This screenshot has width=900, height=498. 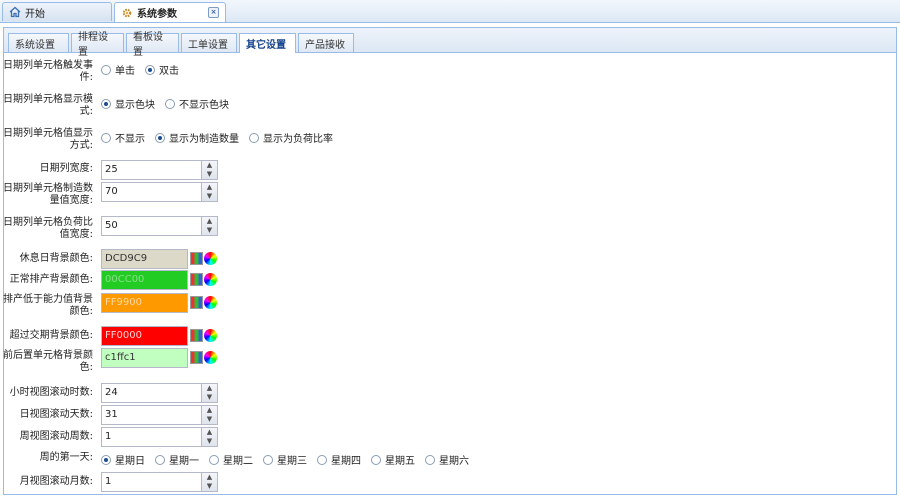 What do you see at coordinates (204, 139) in the screenshot?
I see `radio-option-label: 显示为制造数量` at bounding box center [204, 139].